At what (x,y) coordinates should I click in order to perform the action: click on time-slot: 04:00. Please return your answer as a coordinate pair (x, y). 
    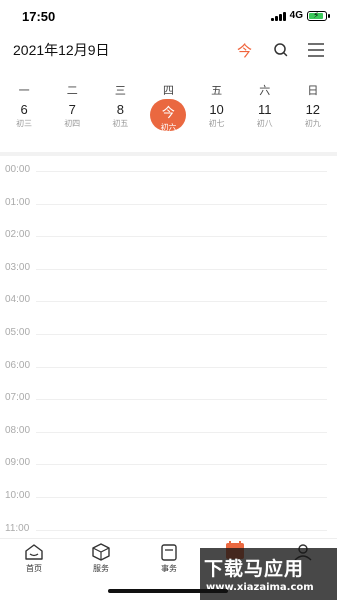
    Looking at the image, I should click on (168, 302).